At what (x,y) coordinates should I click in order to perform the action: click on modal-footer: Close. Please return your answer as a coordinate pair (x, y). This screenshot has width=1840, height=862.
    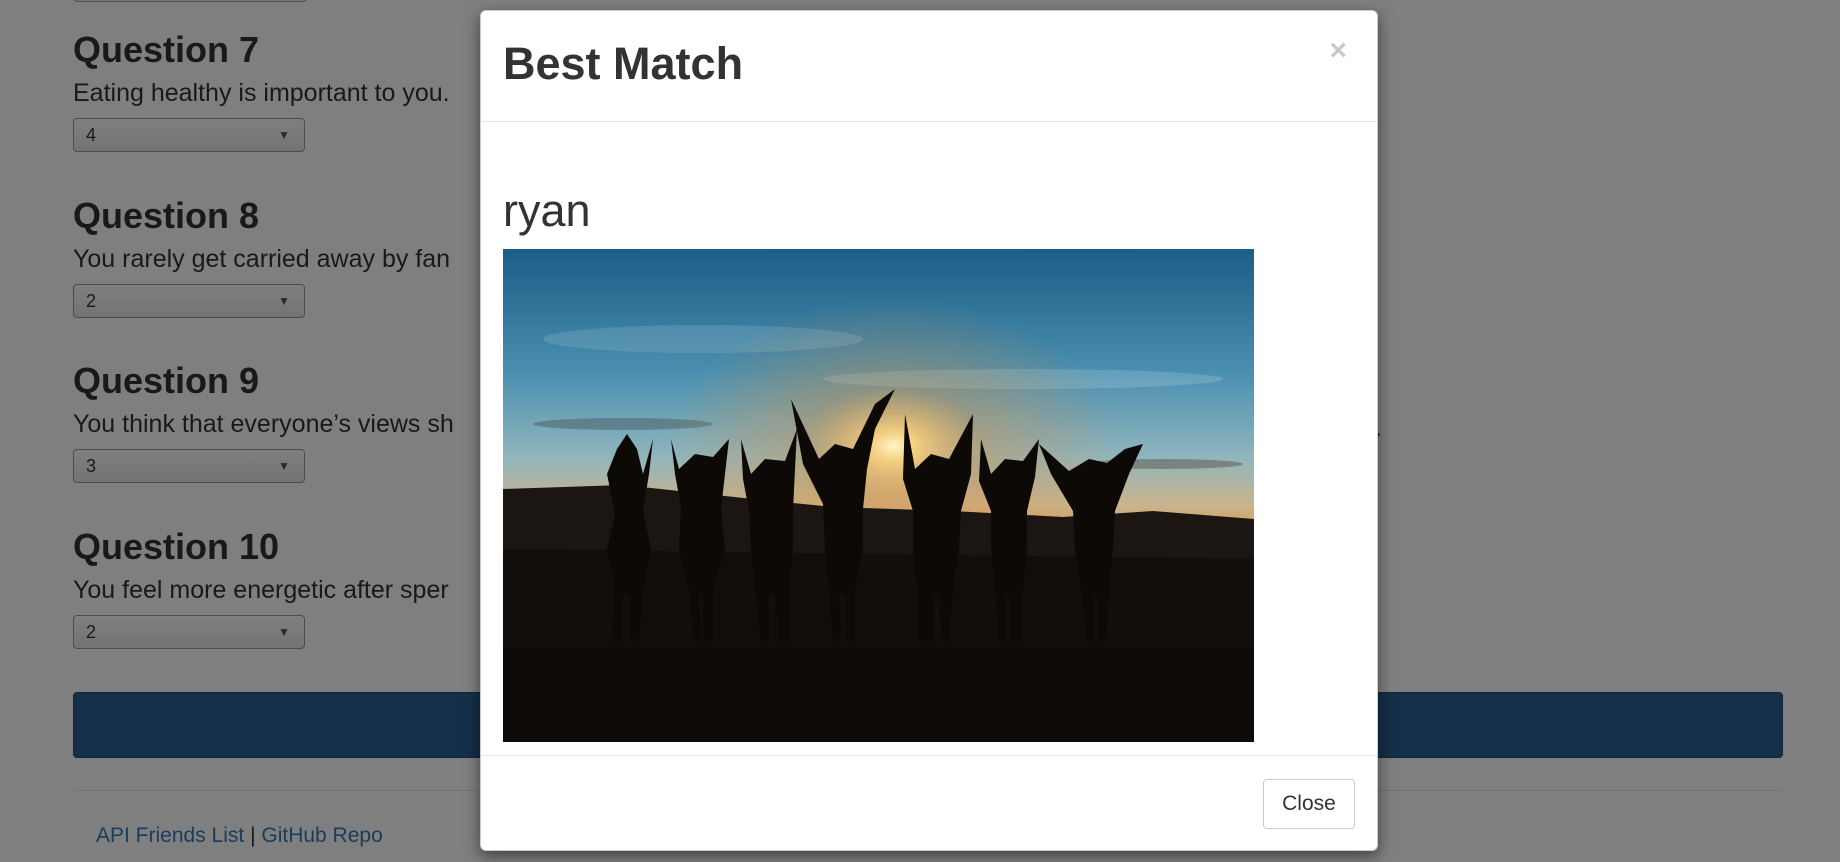
    Looking at the image, I should click on (929, 803).